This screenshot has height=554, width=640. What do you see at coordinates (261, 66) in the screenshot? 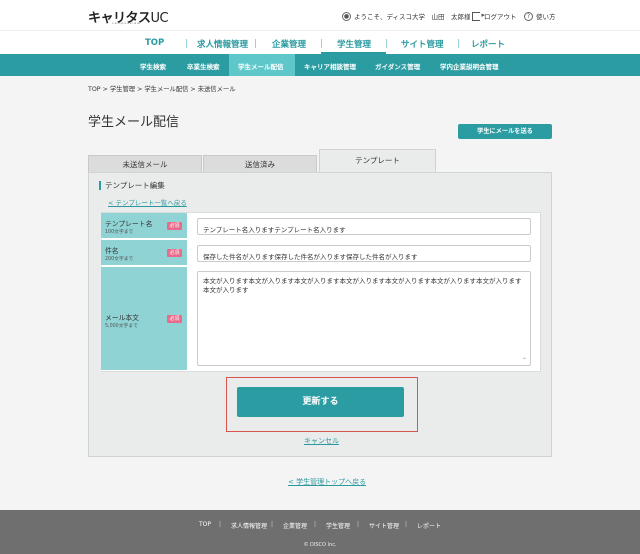
I see `subnav-student-mail: 学生メール配信` at bounding box center [261, 66].